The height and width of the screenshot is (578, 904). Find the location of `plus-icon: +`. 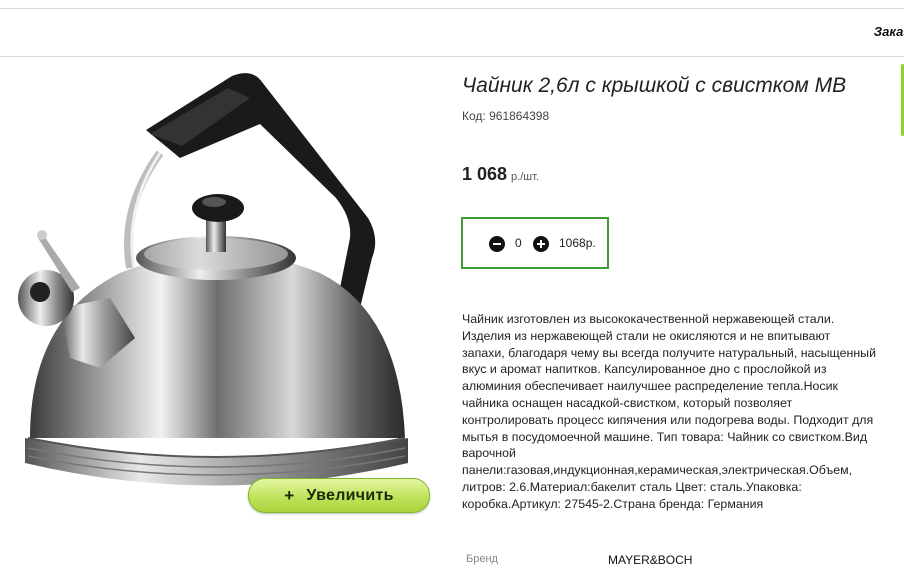

plus-icon: + is located at coordinates (289, 495).